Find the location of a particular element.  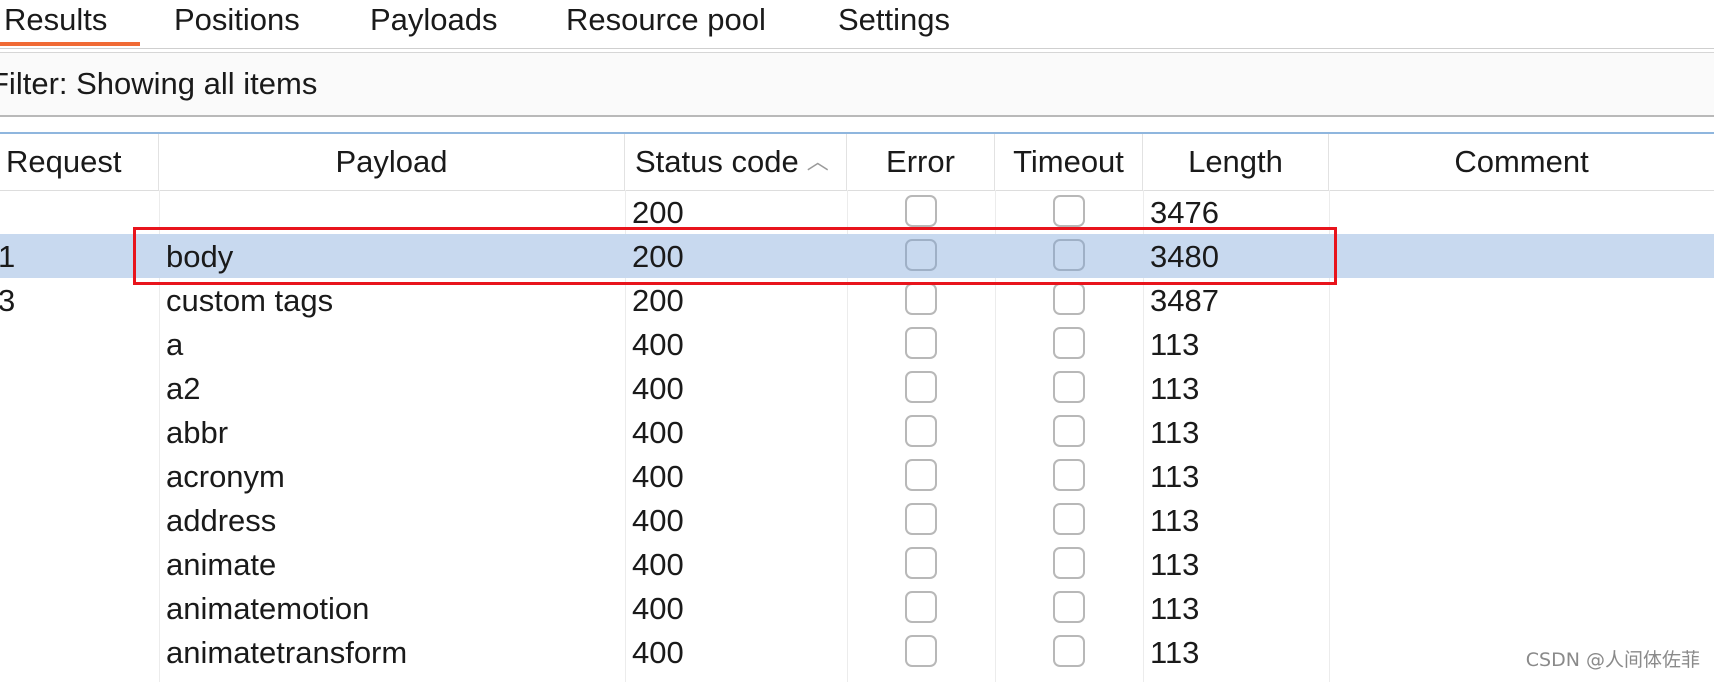

column-header-status-code: Status code ︿ is located at coordinates (736, 162).